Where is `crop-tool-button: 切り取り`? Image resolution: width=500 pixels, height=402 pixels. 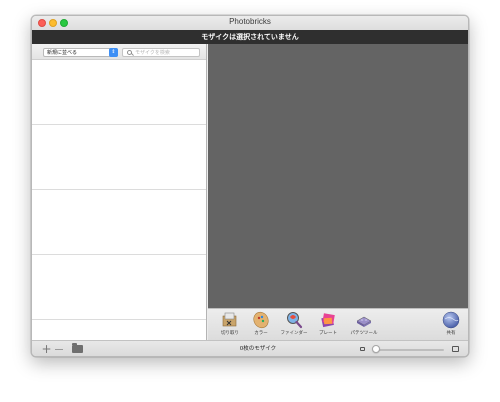
crop-tool-button: 切り取り is located at coordinates (230, 326).